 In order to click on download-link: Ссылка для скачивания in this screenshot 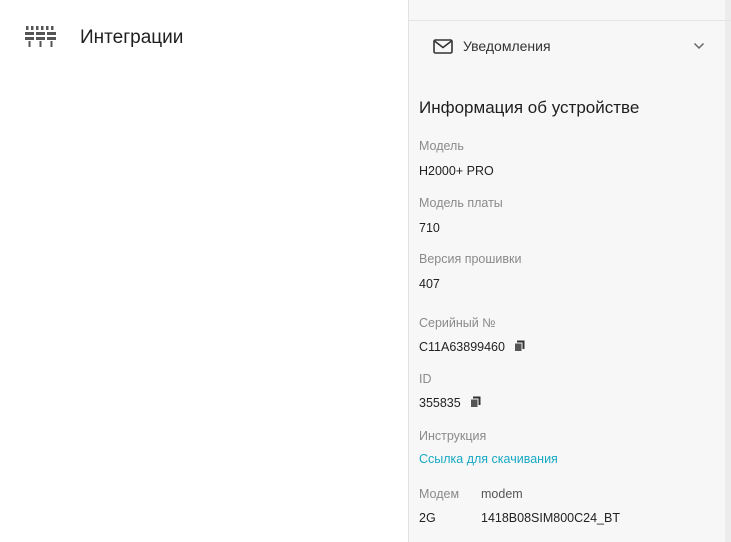, I will do `click(488, 459)`.